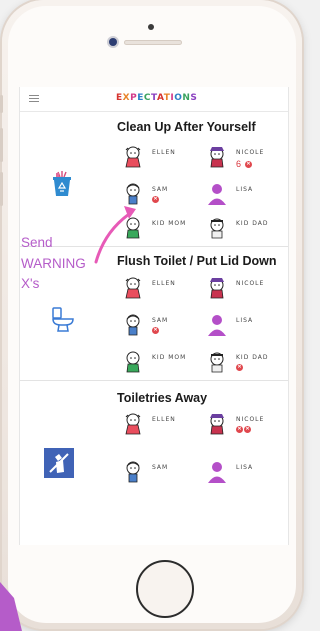  What do you see at coordinates (244, 164) in the screenshot?
I see `warning-badges: 6 ✕` at bounding box center [244, 164].